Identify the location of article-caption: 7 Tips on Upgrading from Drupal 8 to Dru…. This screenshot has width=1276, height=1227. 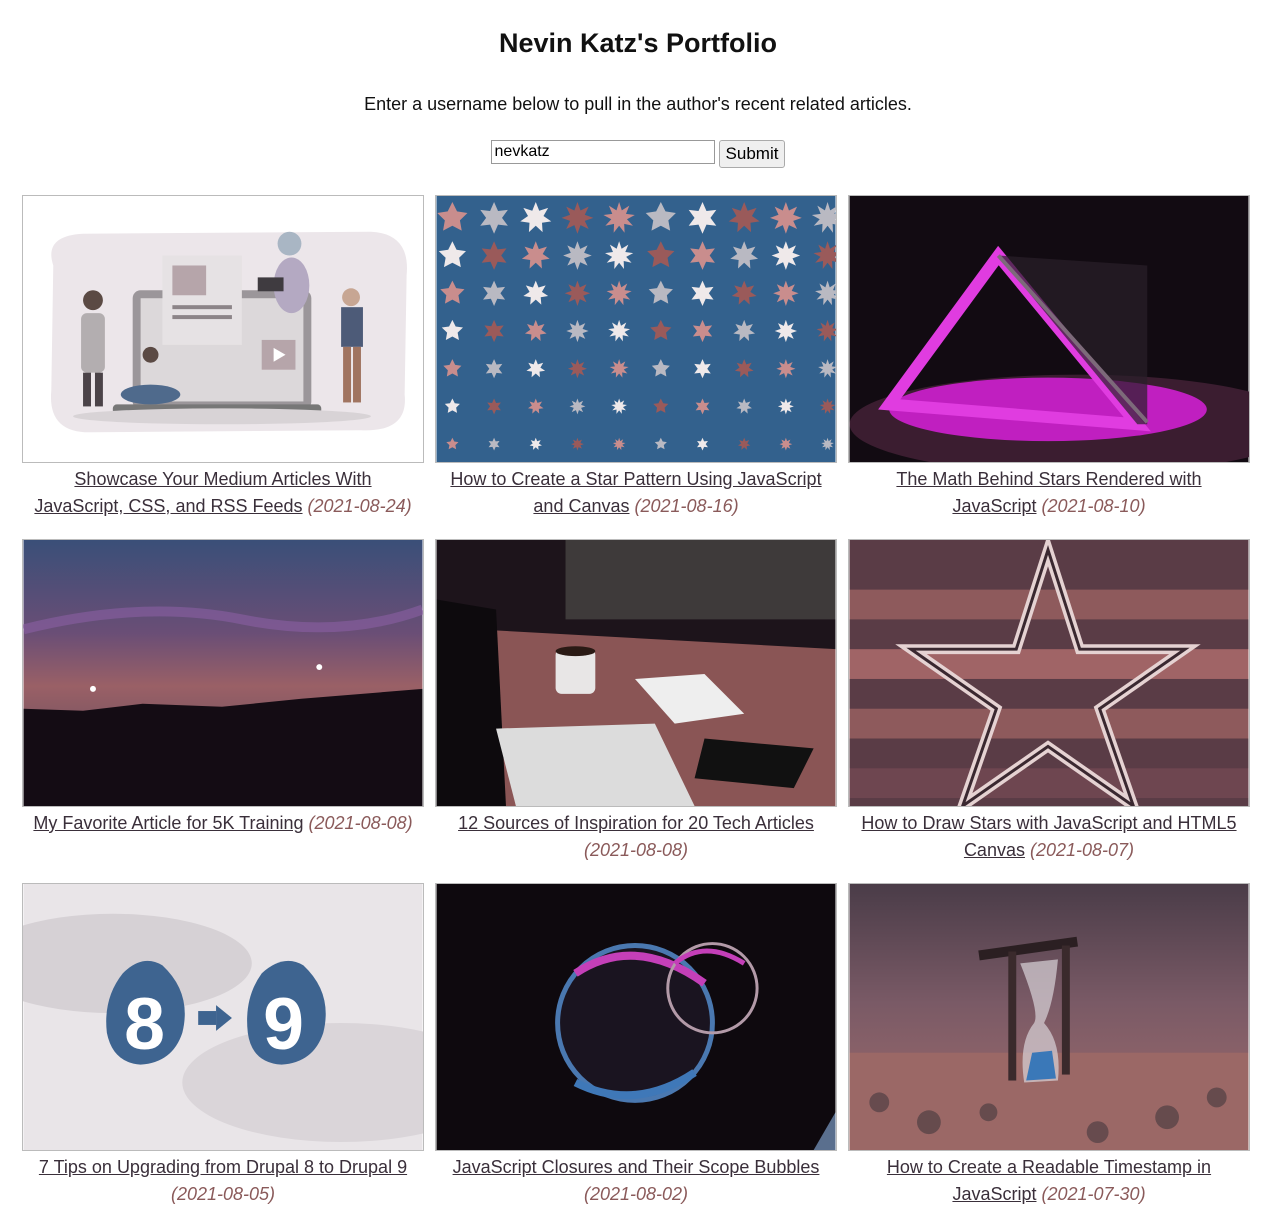
(223, 1181).